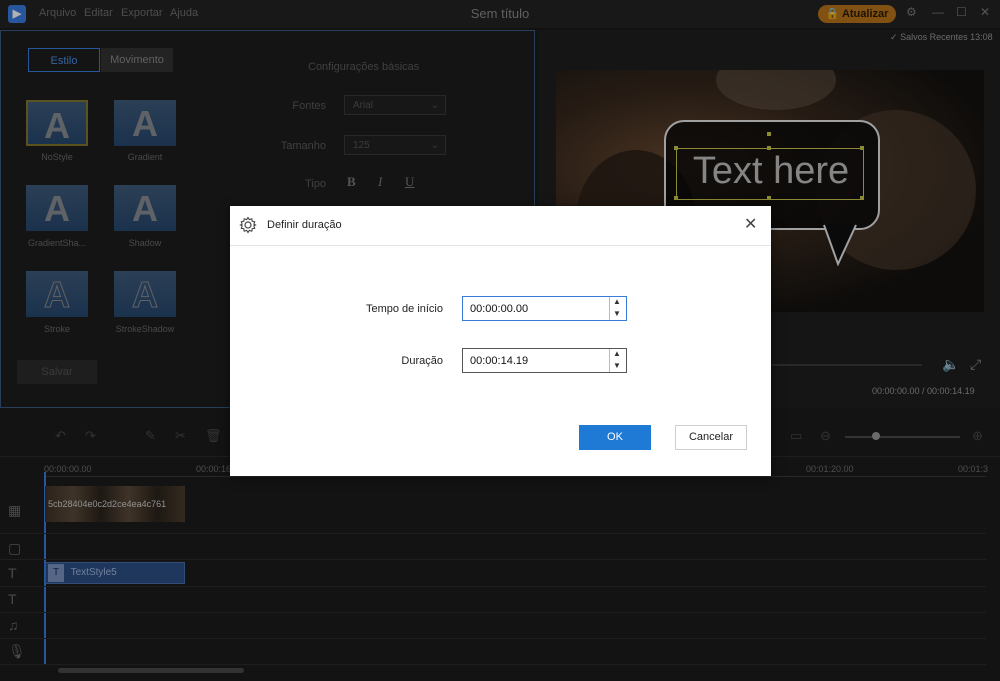 Image resolution: width=1000 pixels, height=681 pixels. What do you see at coordinates (499, 309) in the screenshot?
I see `start-time-value: 00:00:00.00` at bounding box center [499, 309].